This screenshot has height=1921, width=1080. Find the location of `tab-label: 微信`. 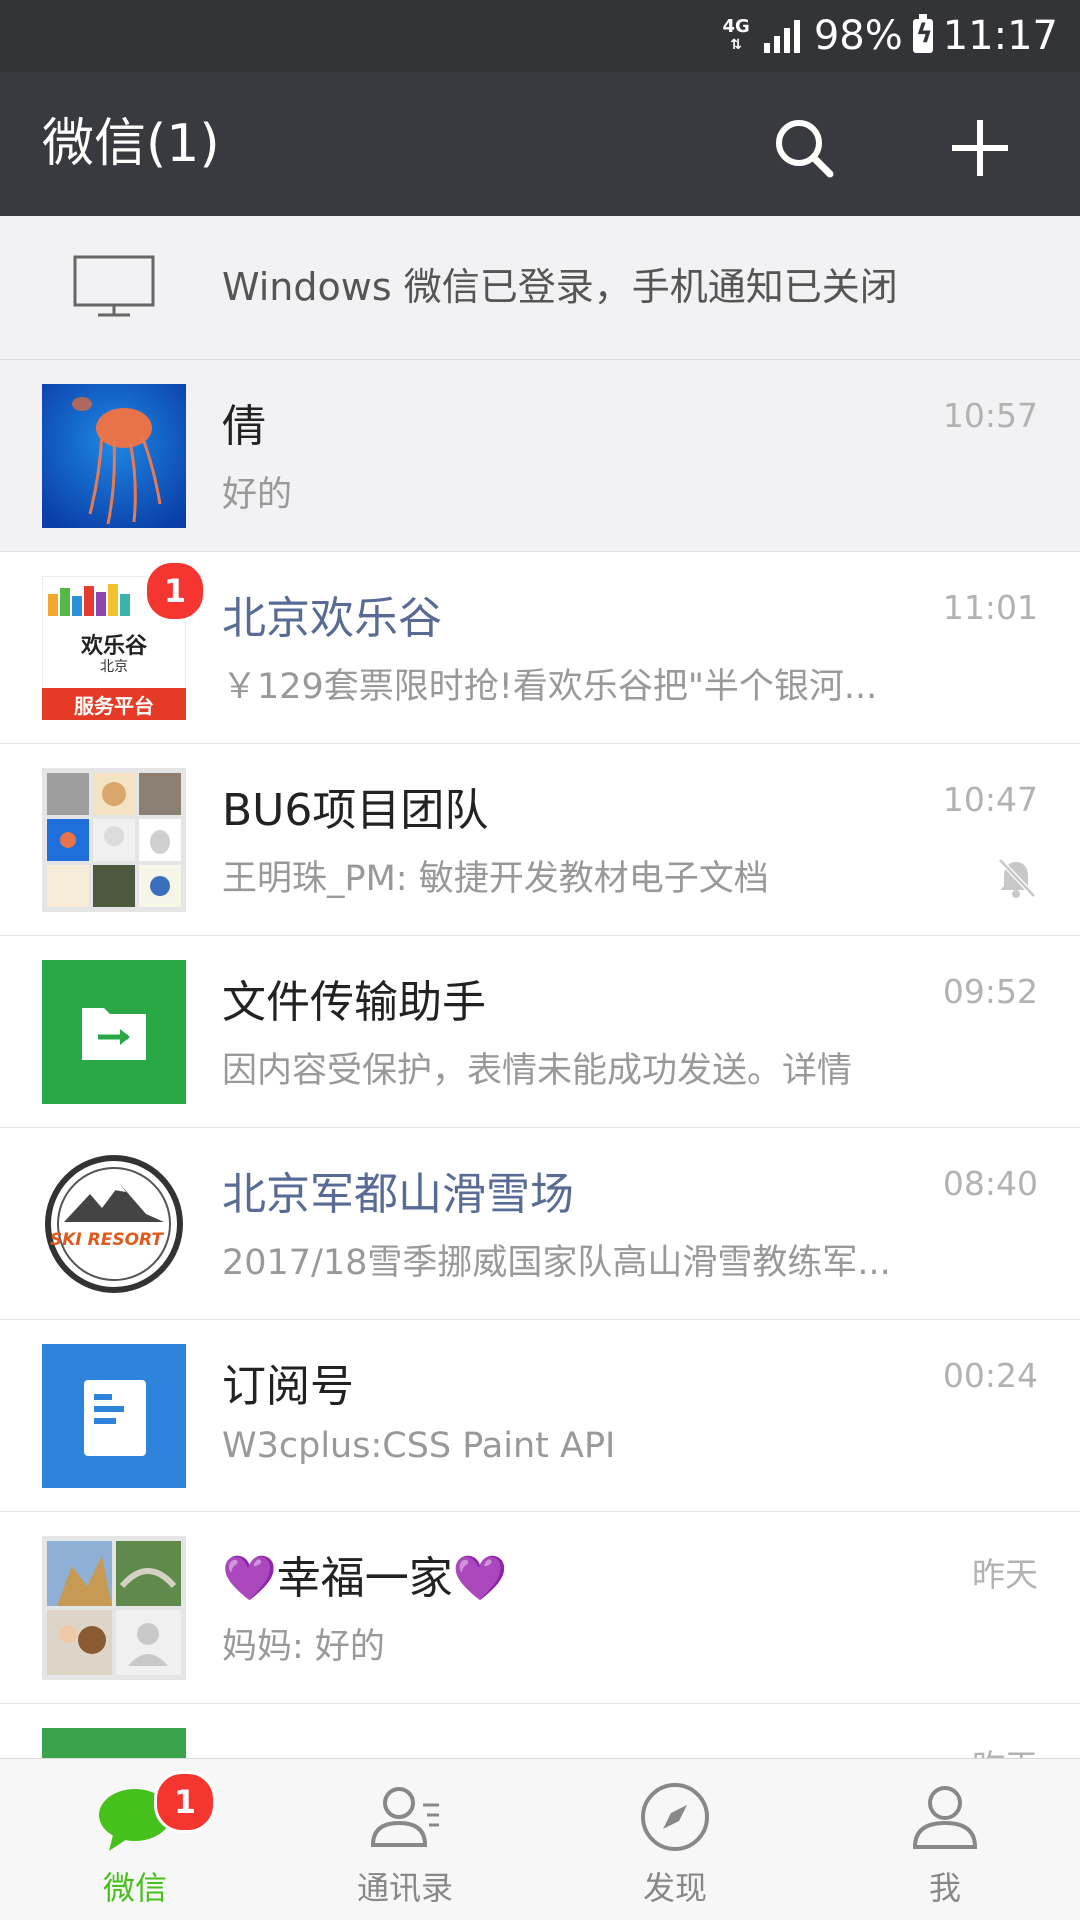

tab-label: 微信 is located at coordinates (134, 1888).